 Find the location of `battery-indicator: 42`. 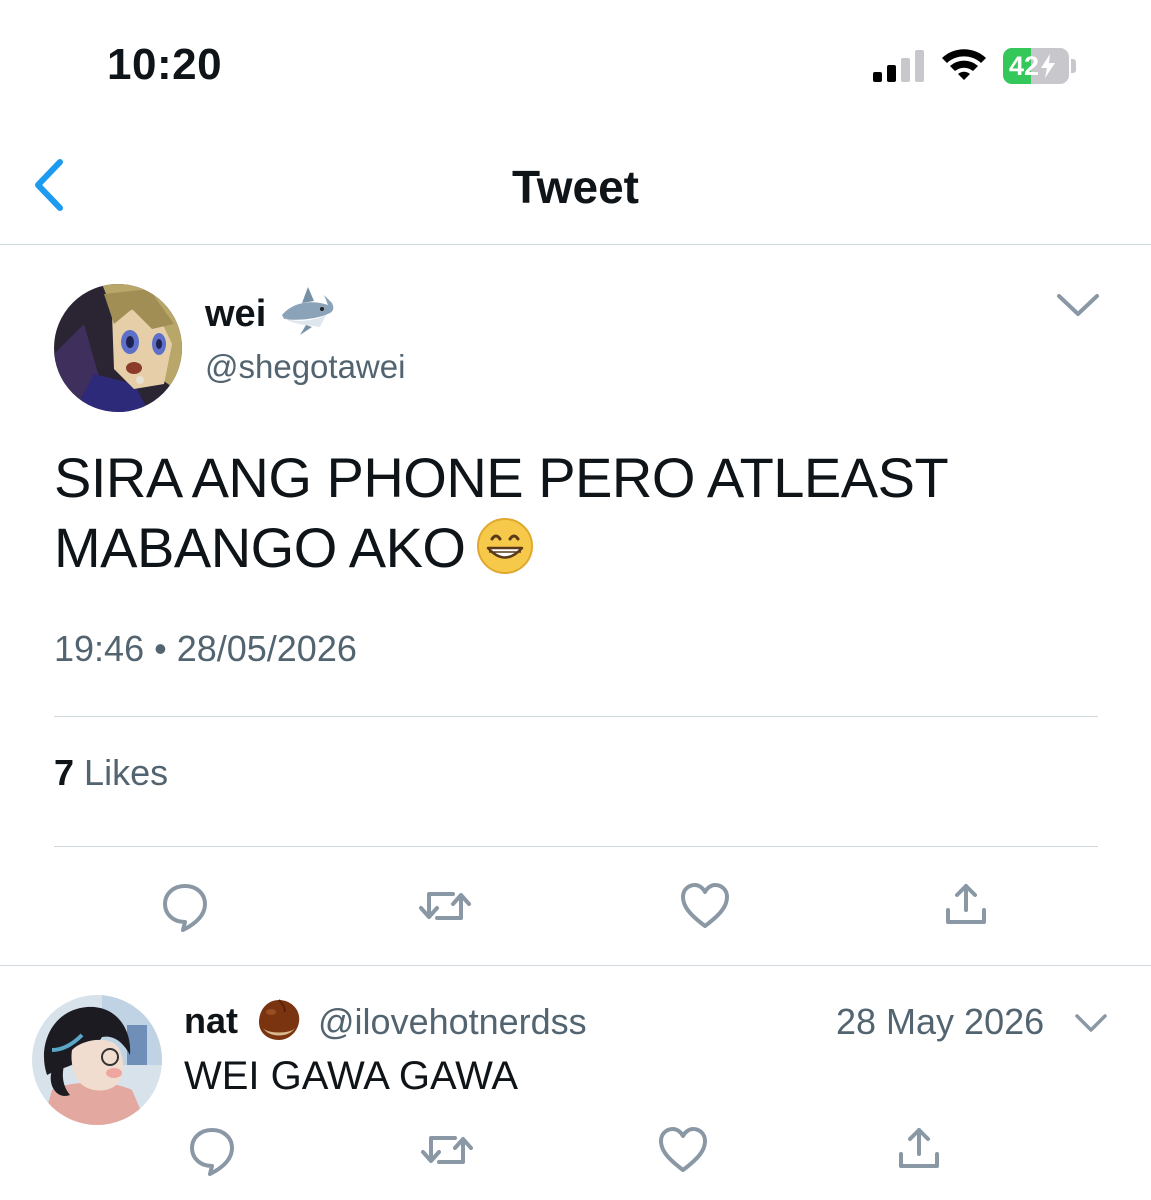

battery-indicator: 42 is located at coordinates (1040, 66).